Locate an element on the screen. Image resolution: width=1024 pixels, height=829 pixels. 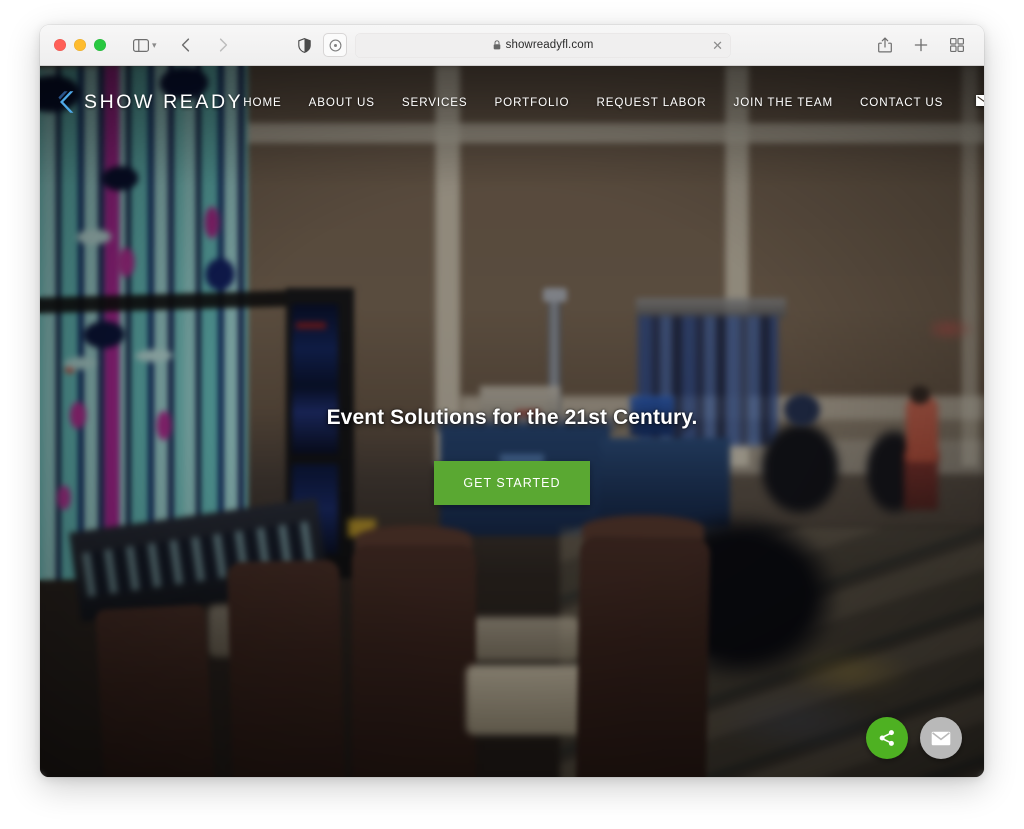
nav-item-request-labor: REQUEST LABOR is located at coordinates (651, 102).